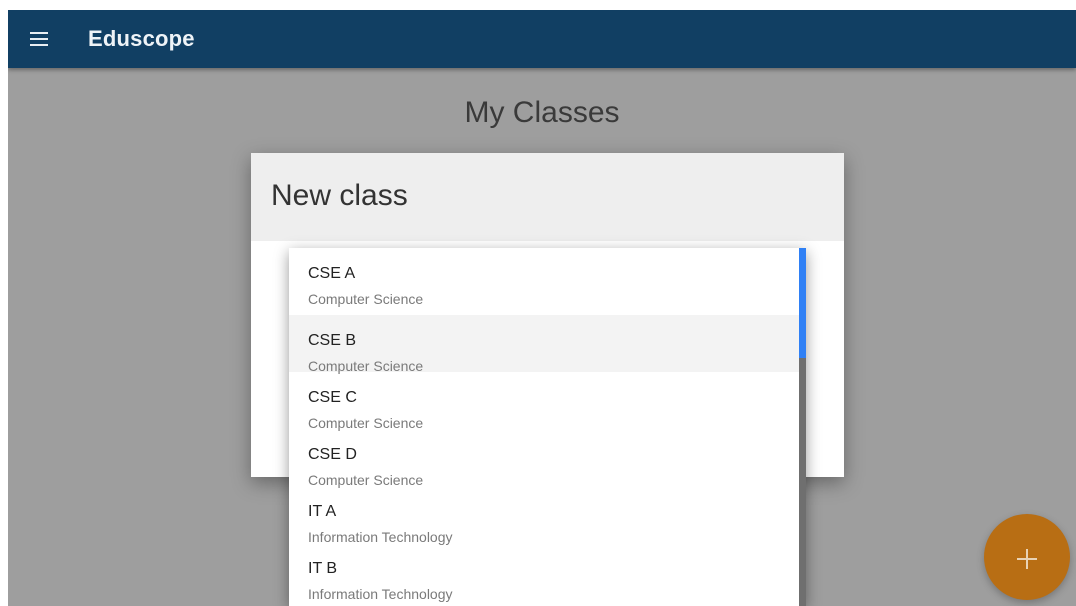  Describe the element at coordinates (544, 515) in the screenshot. I see `class-option-it-a: IT A Information Technology` at that location.